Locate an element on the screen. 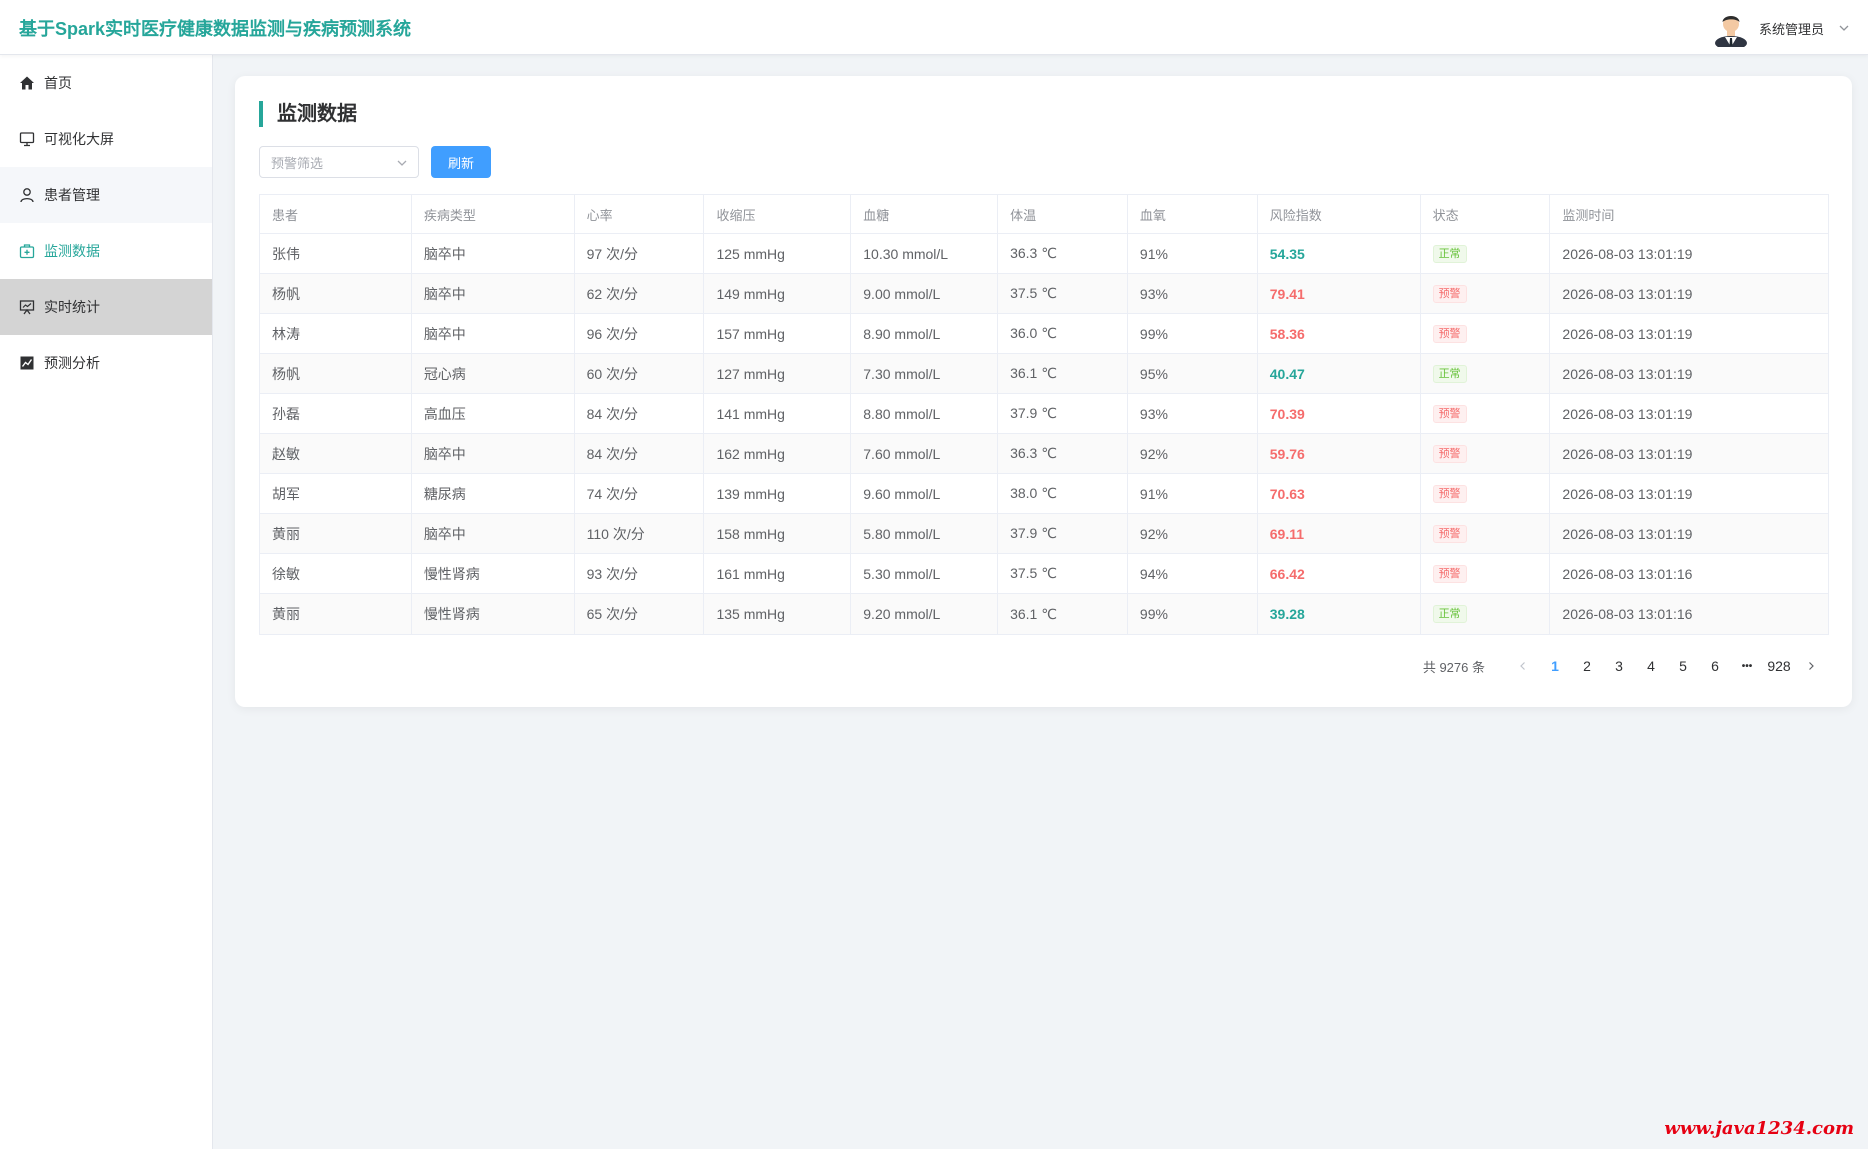 This screenshot has height=1149, width=1868. temperature-cell: 36.0 ℃ is located at coordinates (1063, 333).